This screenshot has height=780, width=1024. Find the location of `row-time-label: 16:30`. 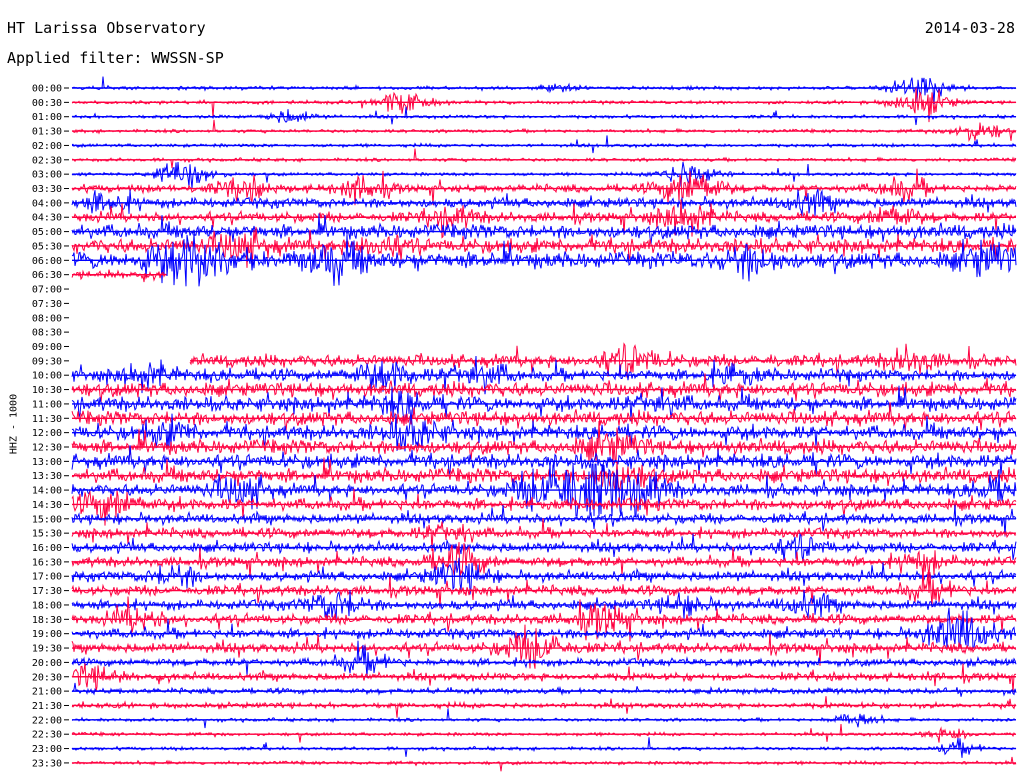

row-time-label: 16:30 is located at coordinates (47, 562).